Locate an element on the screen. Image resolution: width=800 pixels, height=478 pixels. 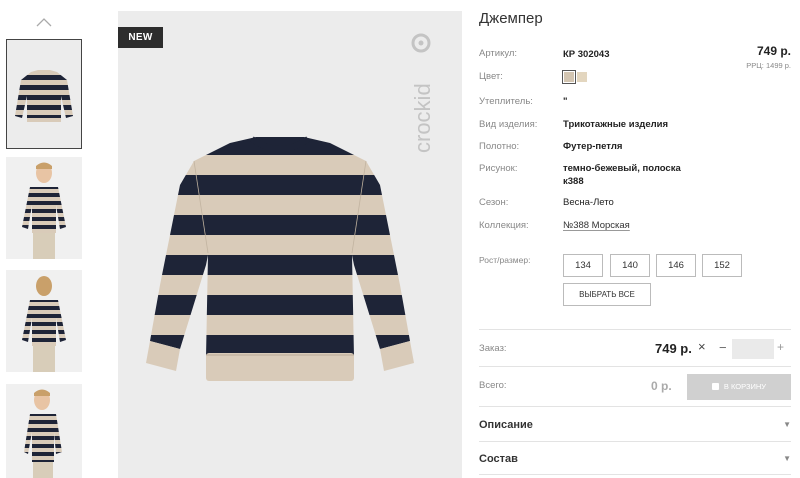
type-label: Вид изделия: is located at coordinates (508, 124).